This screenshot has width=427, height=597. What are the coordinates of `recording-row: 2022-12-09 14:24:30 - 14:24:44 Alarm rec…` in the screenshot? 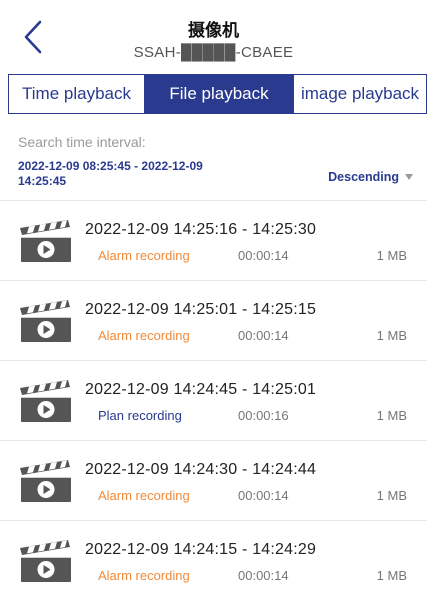 It's located at (213, 480).